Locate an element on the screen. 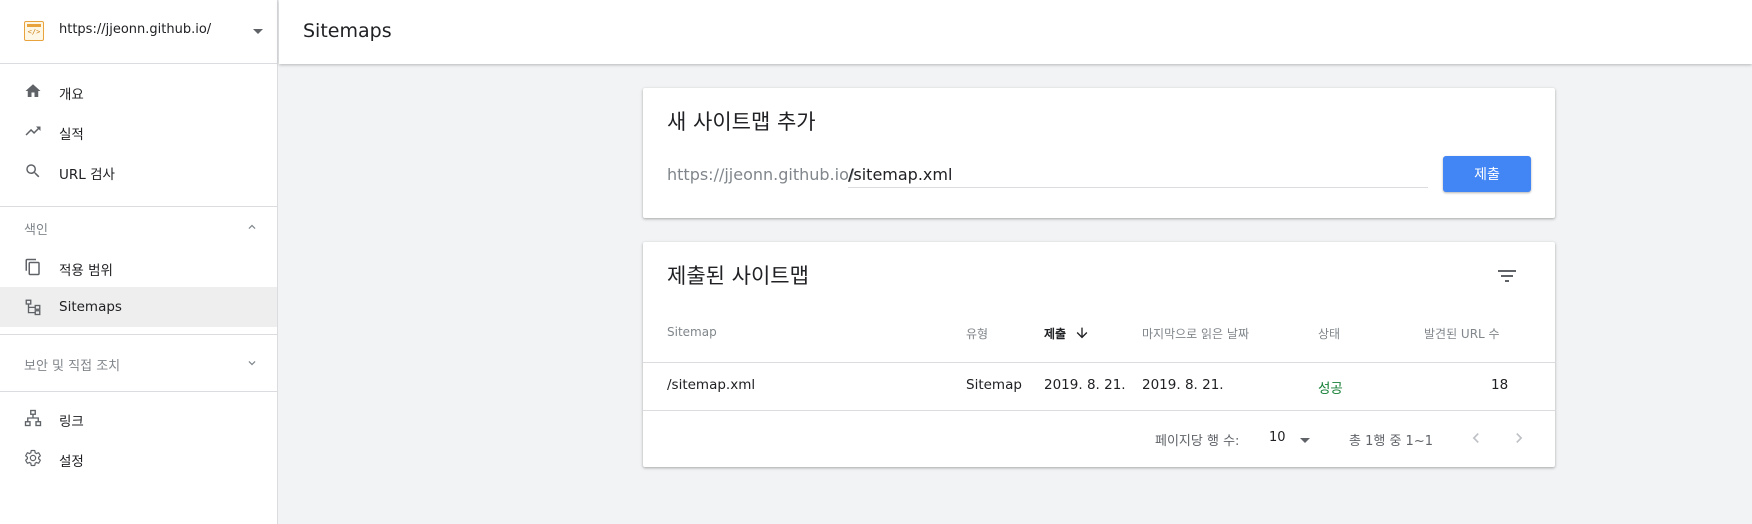  sidebar-item-overview: 개요 is located at coordinates (138, 91).